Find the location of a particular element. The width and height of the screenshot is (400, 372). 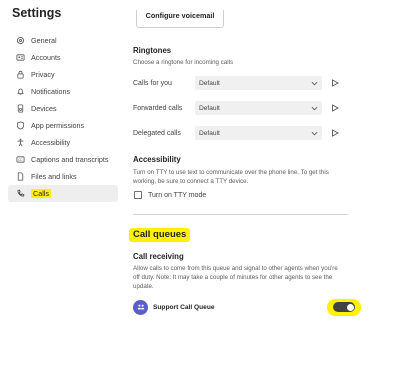

call-receiving-note-line3: update. is located at coordinates (143, 286).